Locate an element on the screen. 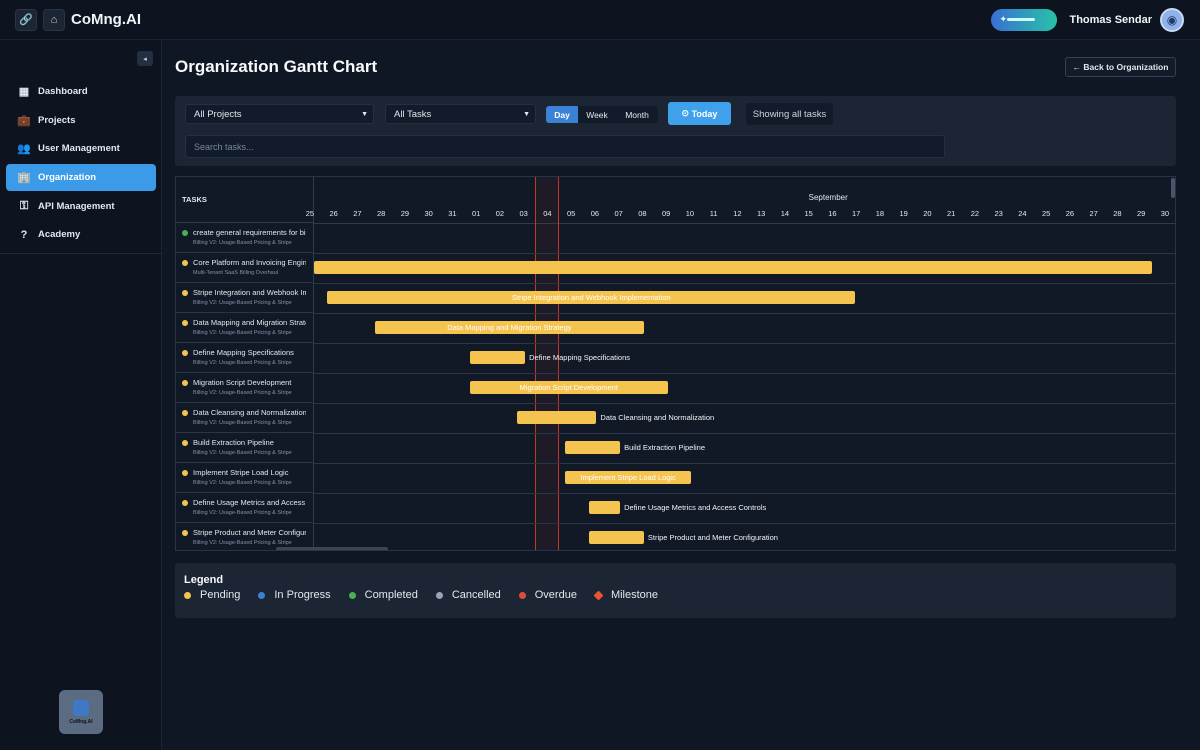  day-label: 30 is located at coordinates (428, 213).